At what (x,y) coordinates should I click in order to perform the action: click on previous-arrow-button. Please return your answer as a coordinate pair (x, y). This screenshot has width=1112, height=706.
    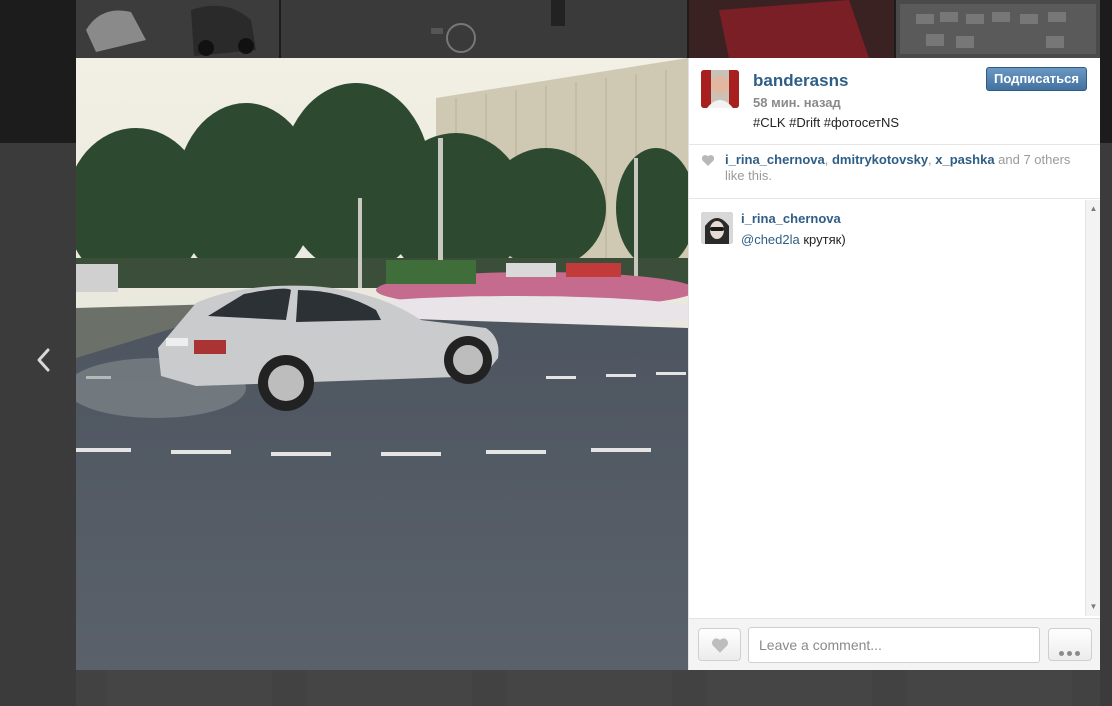
    Looking at the image, I should click on (43, 360).